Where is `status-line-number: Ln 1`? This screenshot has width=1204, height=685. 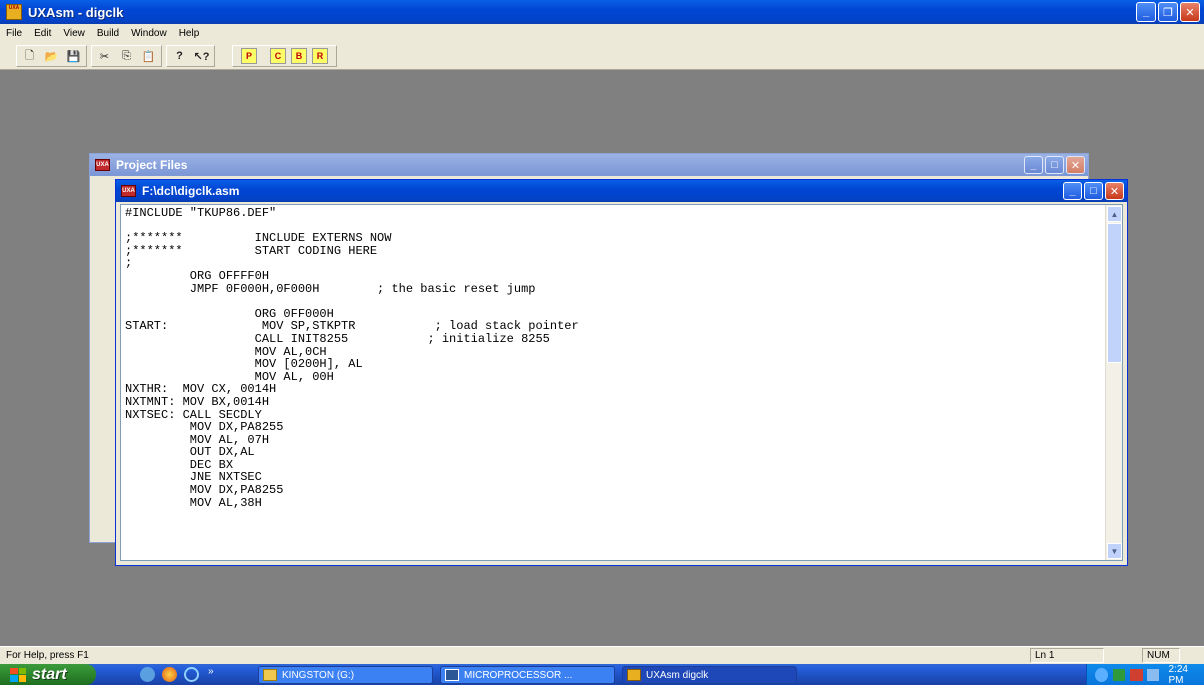 status-line-number: Ln 1 is located at coordinates (1045, 655).